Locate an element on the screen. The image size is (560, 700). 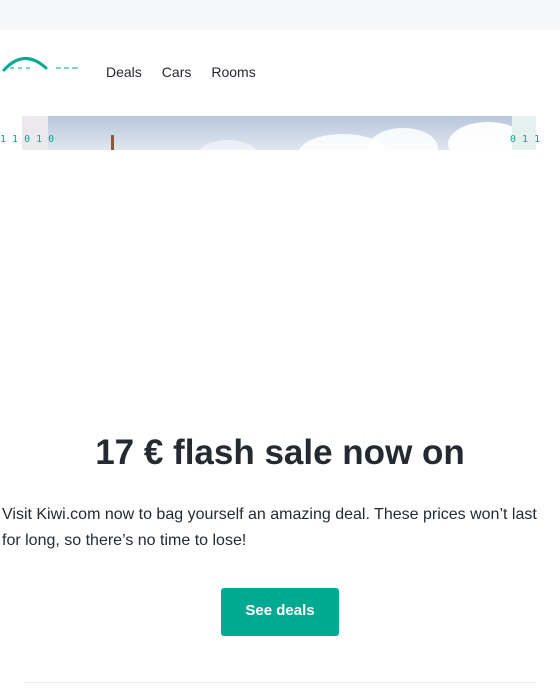
kiwi-logo-icon is located at coordinates (40, 64).